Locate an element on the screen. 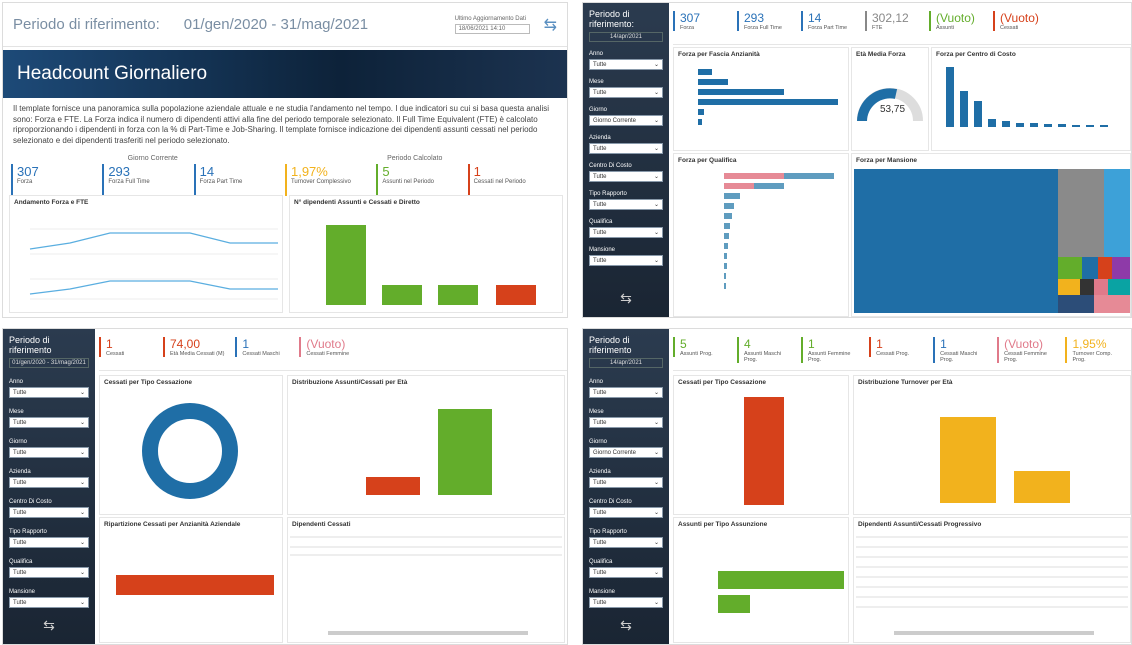 Image resolution: width=1132 pixels, height=645 pixels. chart-mansione-treemap: Forza per Mansione is located at coordinates (991, 235).